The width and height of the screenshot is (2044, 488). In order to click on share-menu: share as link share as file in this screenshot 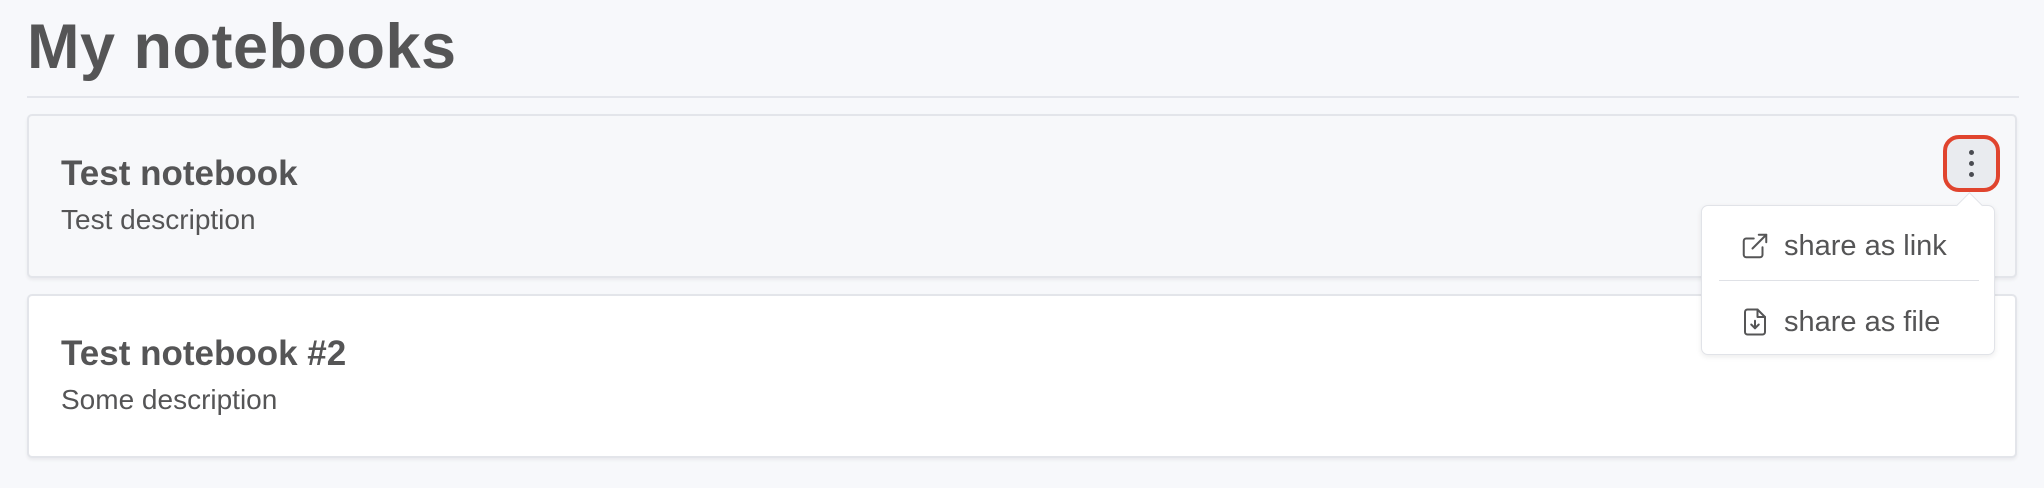, I will do `click(1848, 273)`.